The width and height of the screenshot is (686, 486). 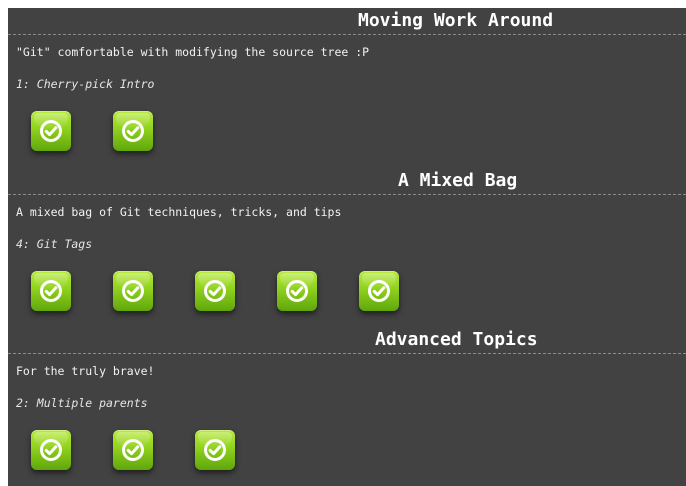 What do you see at coordinates (82, 403) in the screenshot?
I see `section-current-level: 2: Multiple parents` at bounding box center [82, 403].